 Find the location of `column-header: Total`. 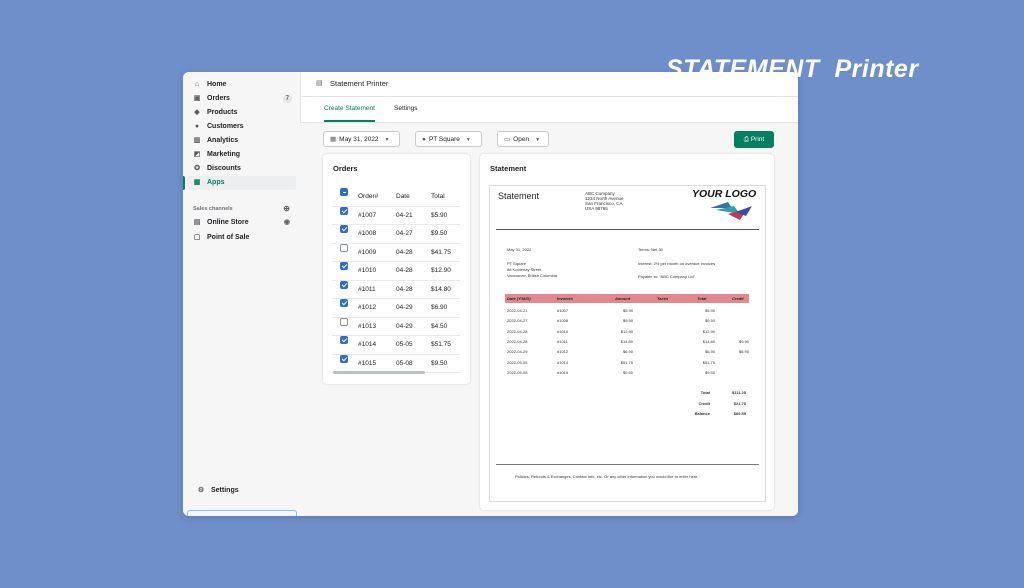

column-header: Total is located at coordinates (702, 298).